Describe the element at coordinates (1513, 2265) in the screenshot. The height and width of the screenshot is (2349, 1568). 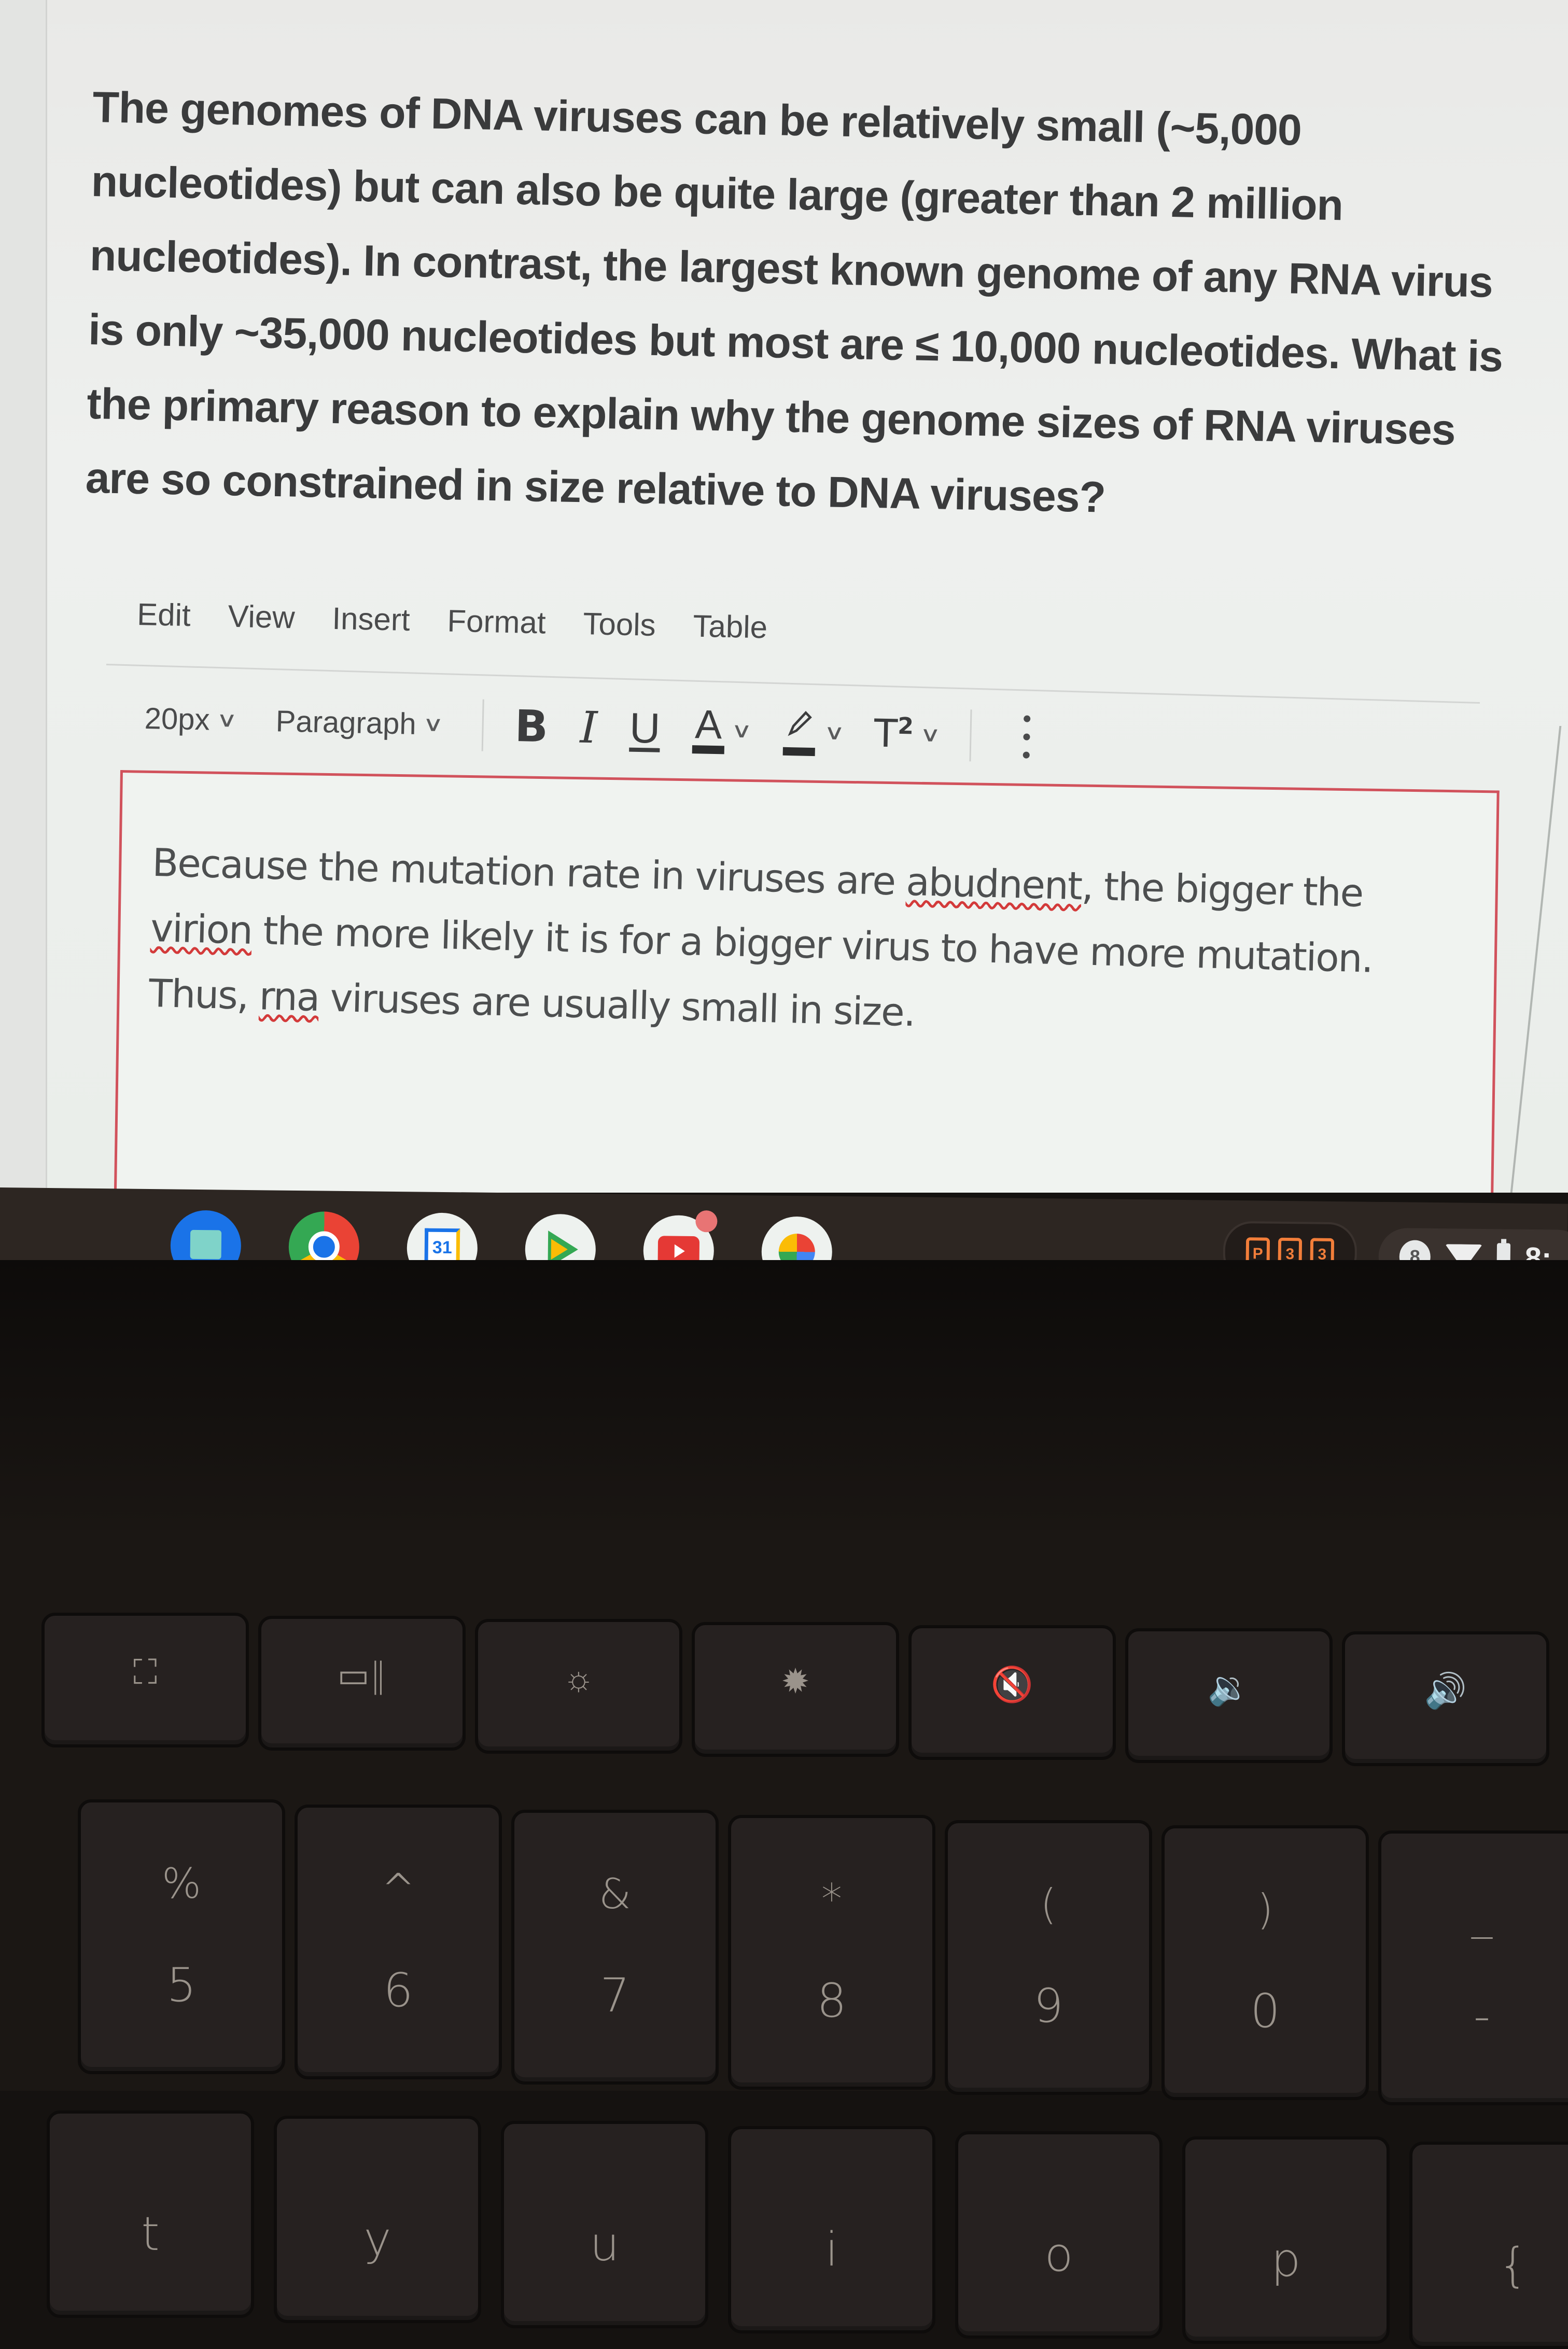
I see `key-main-label: {` at that location.